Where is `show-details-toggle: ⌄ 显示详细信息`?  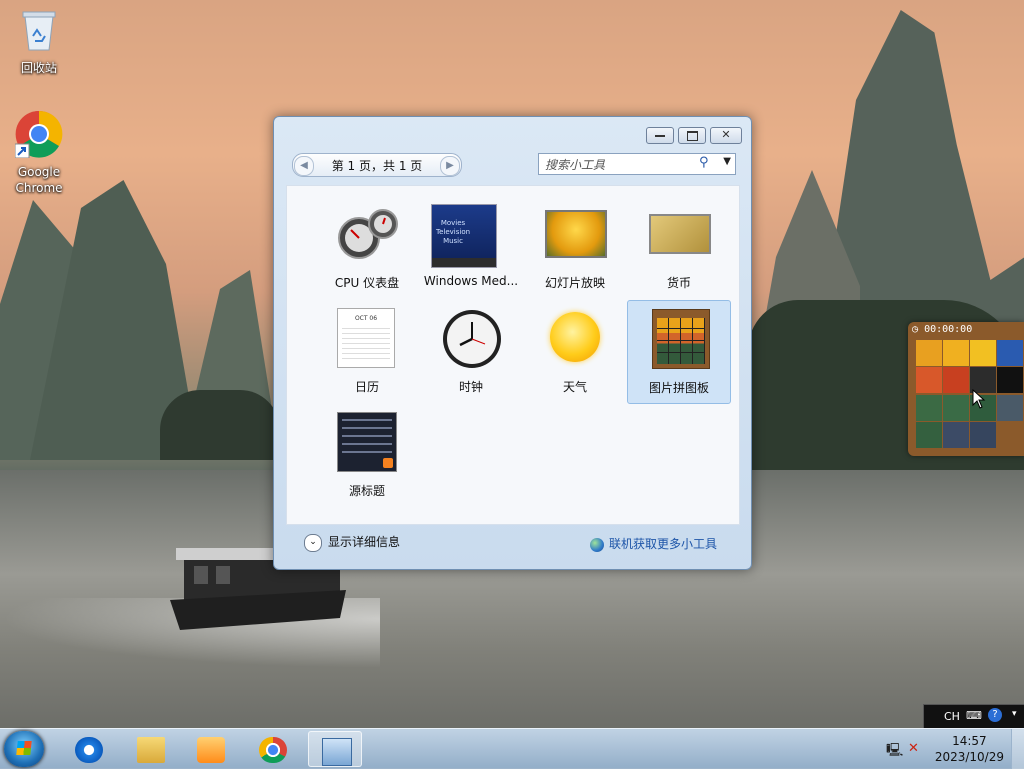 show-details-toggle: ⌄ 显示详细信息 is located at coordinates (352, 542).